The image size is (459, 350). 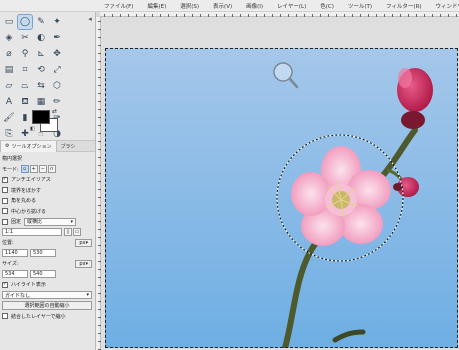 What do you see at coordinates (189, 6) in the screenshot?
I see `menu-item: 選択(S)` at bounding box center [189, 6].